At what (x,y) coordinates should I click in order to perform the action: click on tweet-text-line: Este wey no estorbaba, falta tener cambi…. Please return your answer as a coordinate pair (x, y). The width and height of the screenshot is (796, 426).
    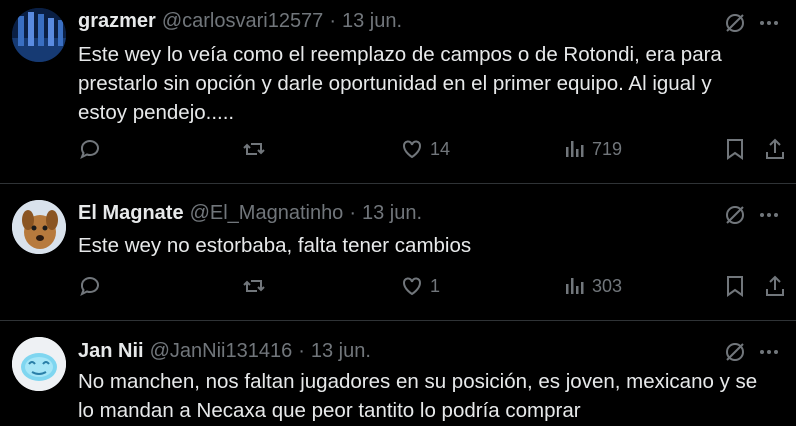
    Looking at the image, I should click on (275, 245).